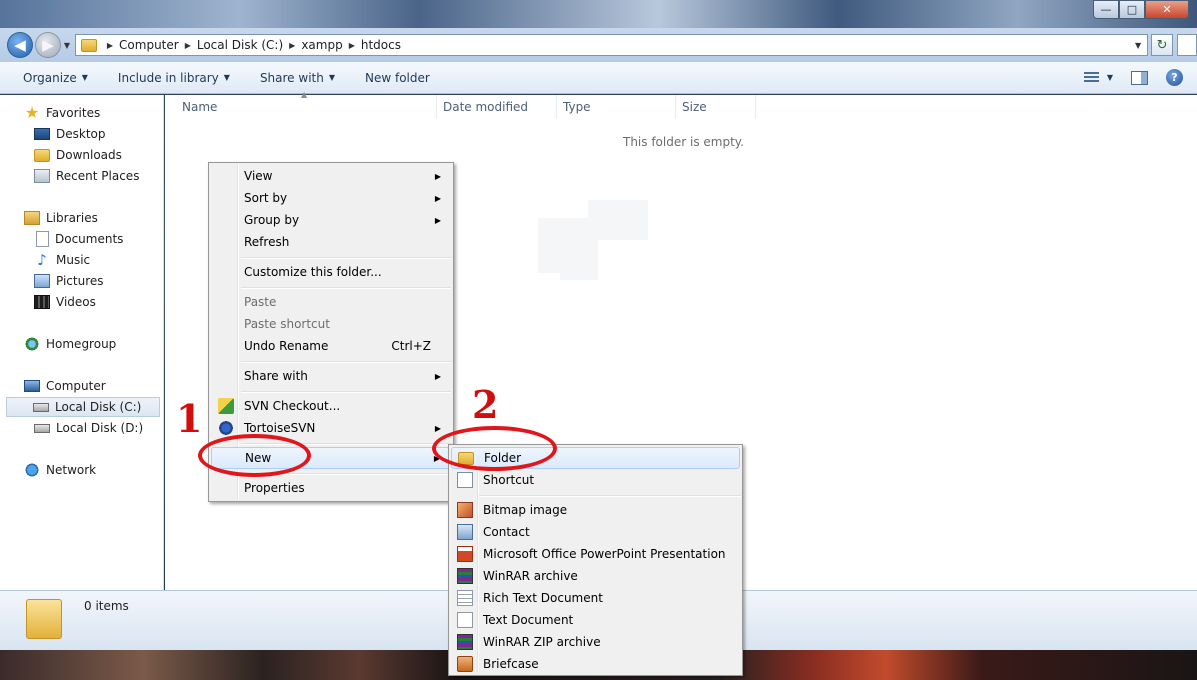  What do you see at coordinates (72, 218) in the screenshot?
I see `nav-libraries-label: Libraries` at bounding box center [72, 218].